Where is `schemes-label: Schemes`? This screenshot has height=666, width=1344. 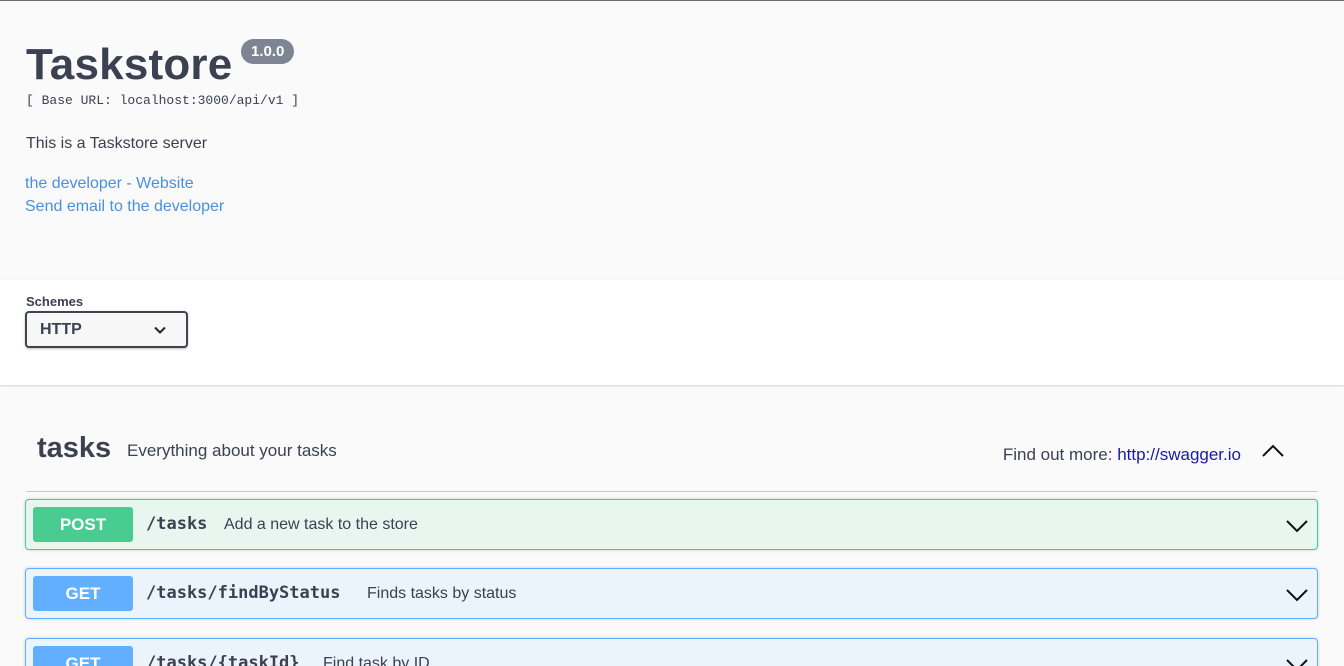
schemes-label: Schemes is located at coordinates (55, 301).